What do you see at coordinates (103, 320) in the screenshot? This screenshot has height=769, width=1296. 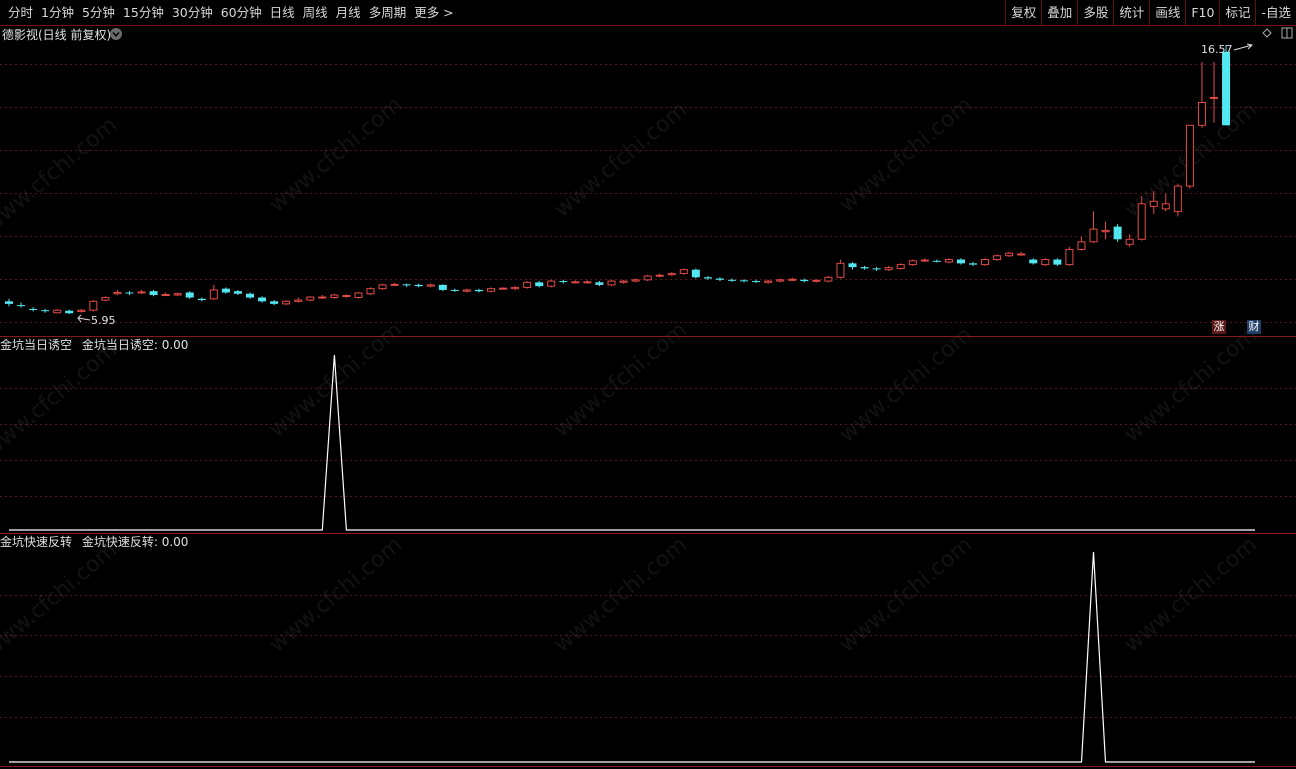 I see `low-price-label: 5.95` at bounding box center [103, 320].